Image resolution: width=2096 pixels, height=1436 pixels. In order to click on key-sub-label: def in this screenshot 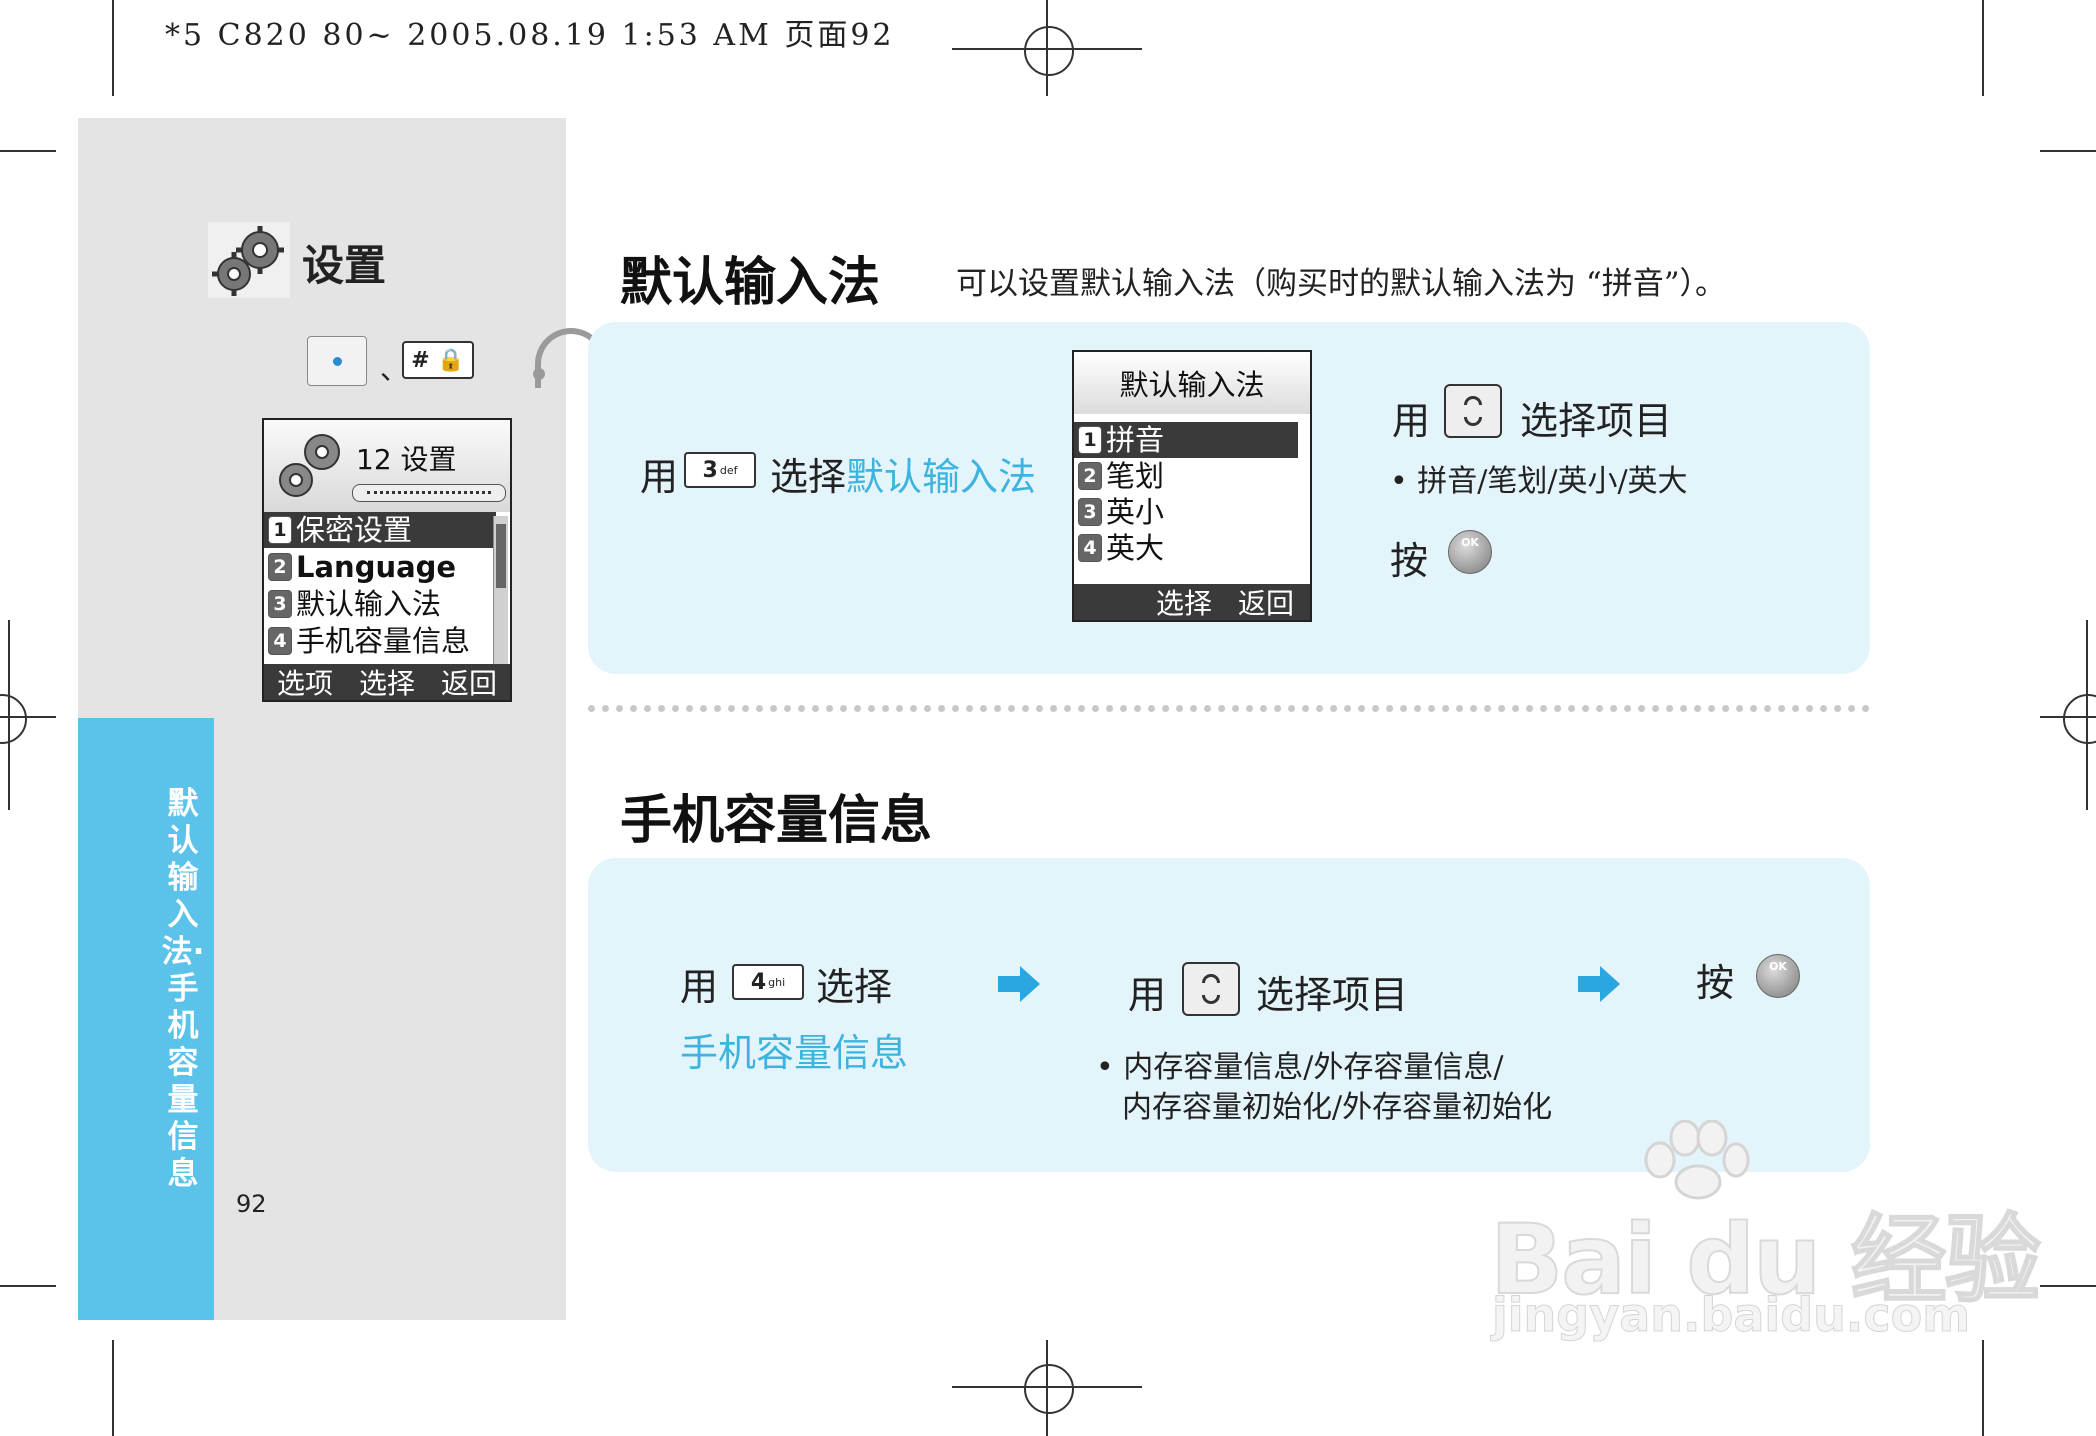, I will do `click(728, 470)`.